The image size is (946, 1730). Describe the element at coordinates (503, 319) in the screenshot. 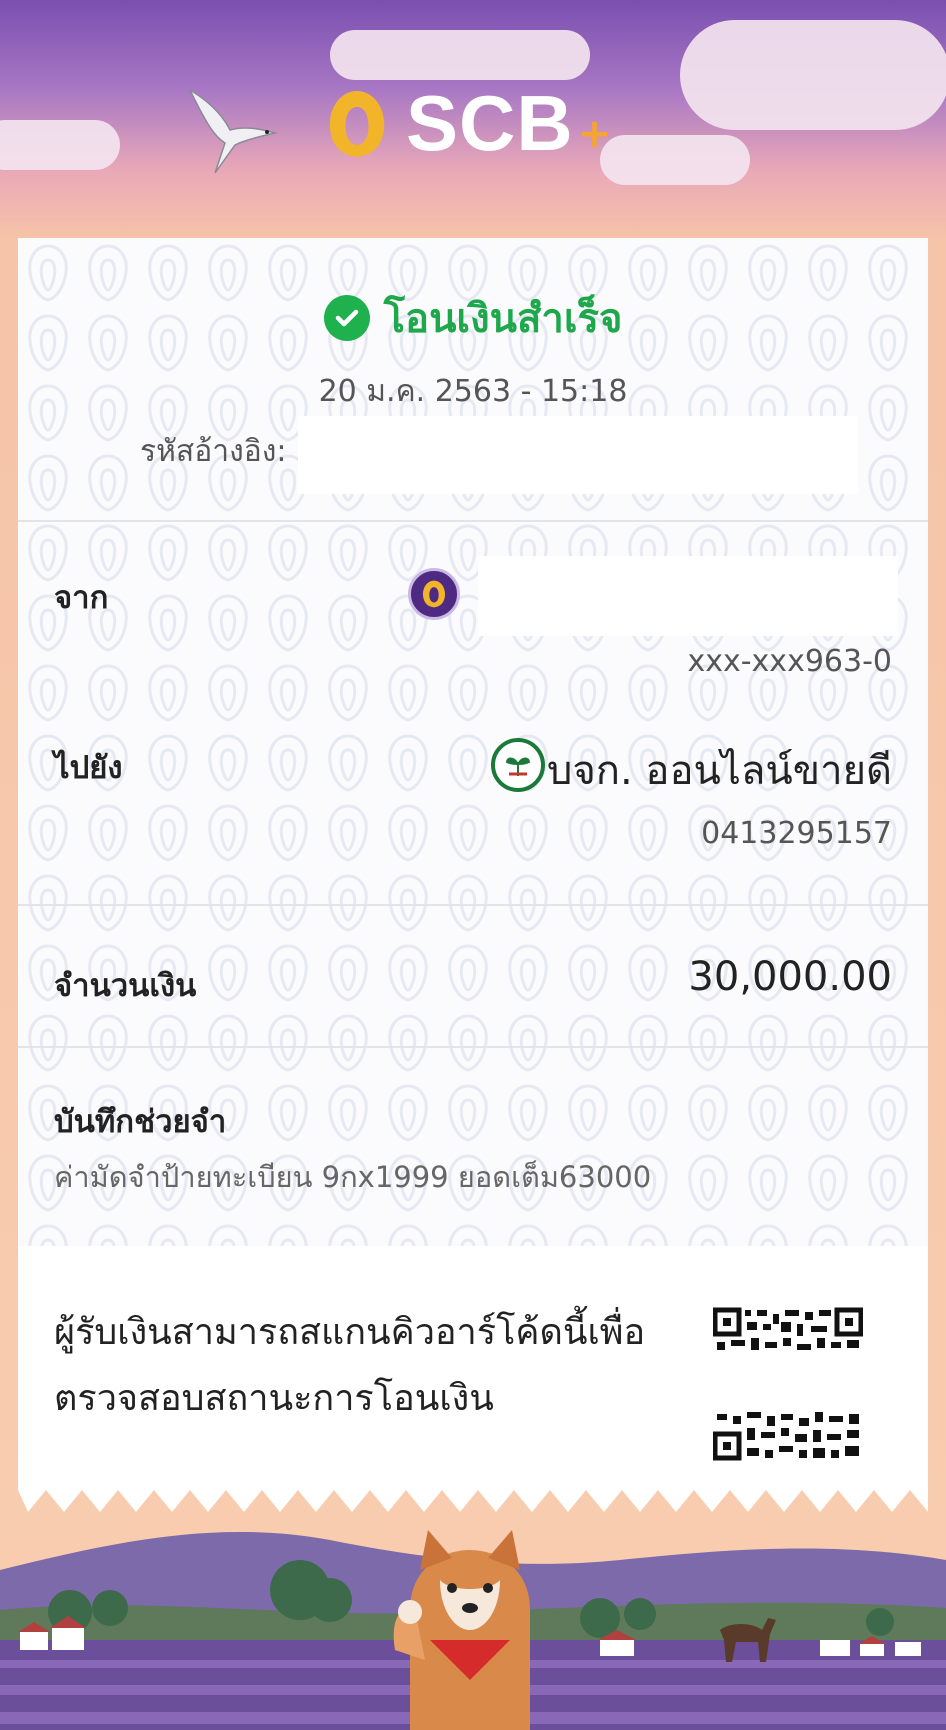

I see `status-text: โอนเงินสำเร็จ` at that location.